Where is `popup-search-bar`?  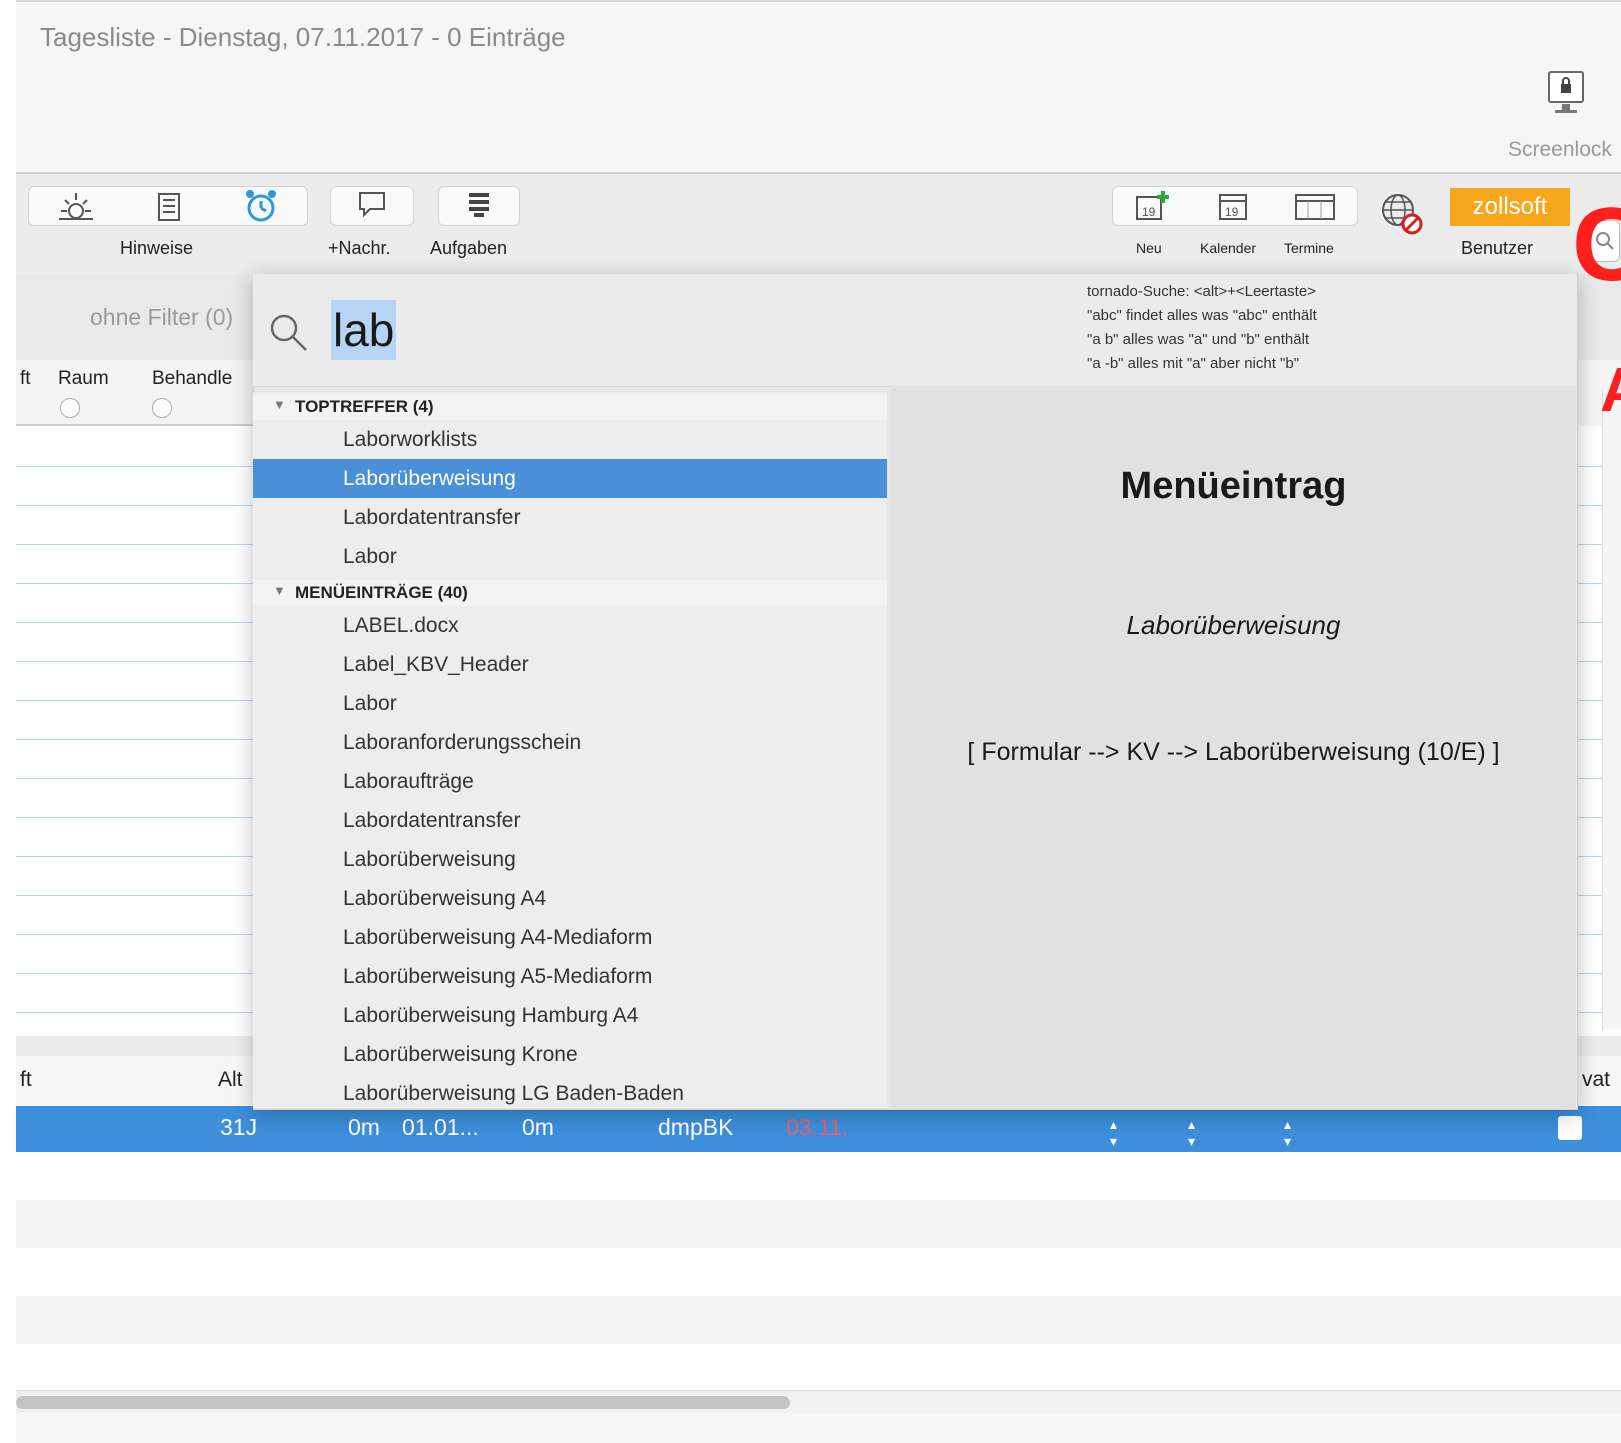
popup-search-bar is located at coordinates (914, 330).